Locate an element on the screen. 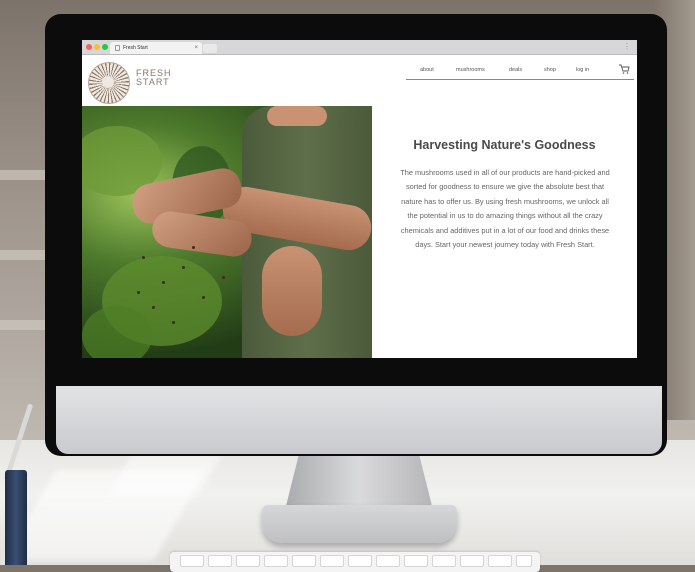 This screenshot has width=695, height=572. main-nav: about mushrooms deals shop log in is located at coordinates (520, 71).